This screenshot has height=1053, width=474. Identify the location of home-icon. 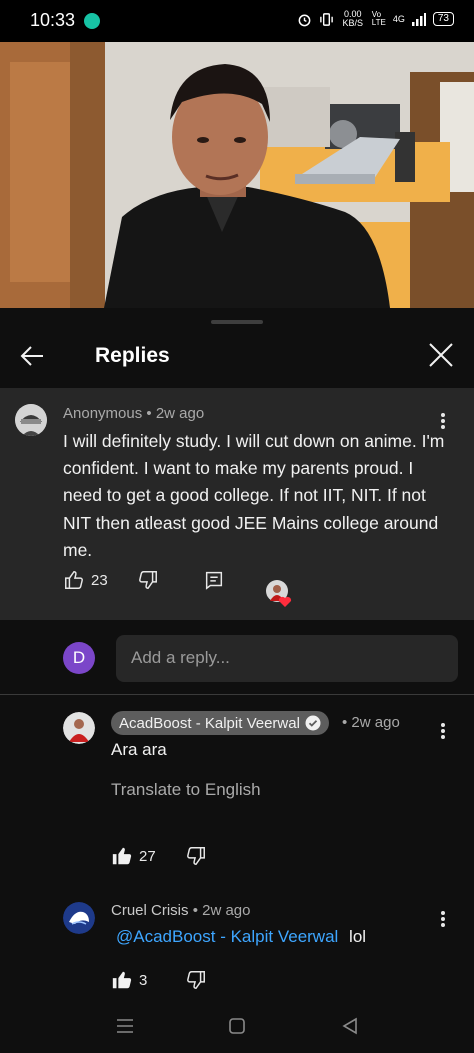
(237, 1026).